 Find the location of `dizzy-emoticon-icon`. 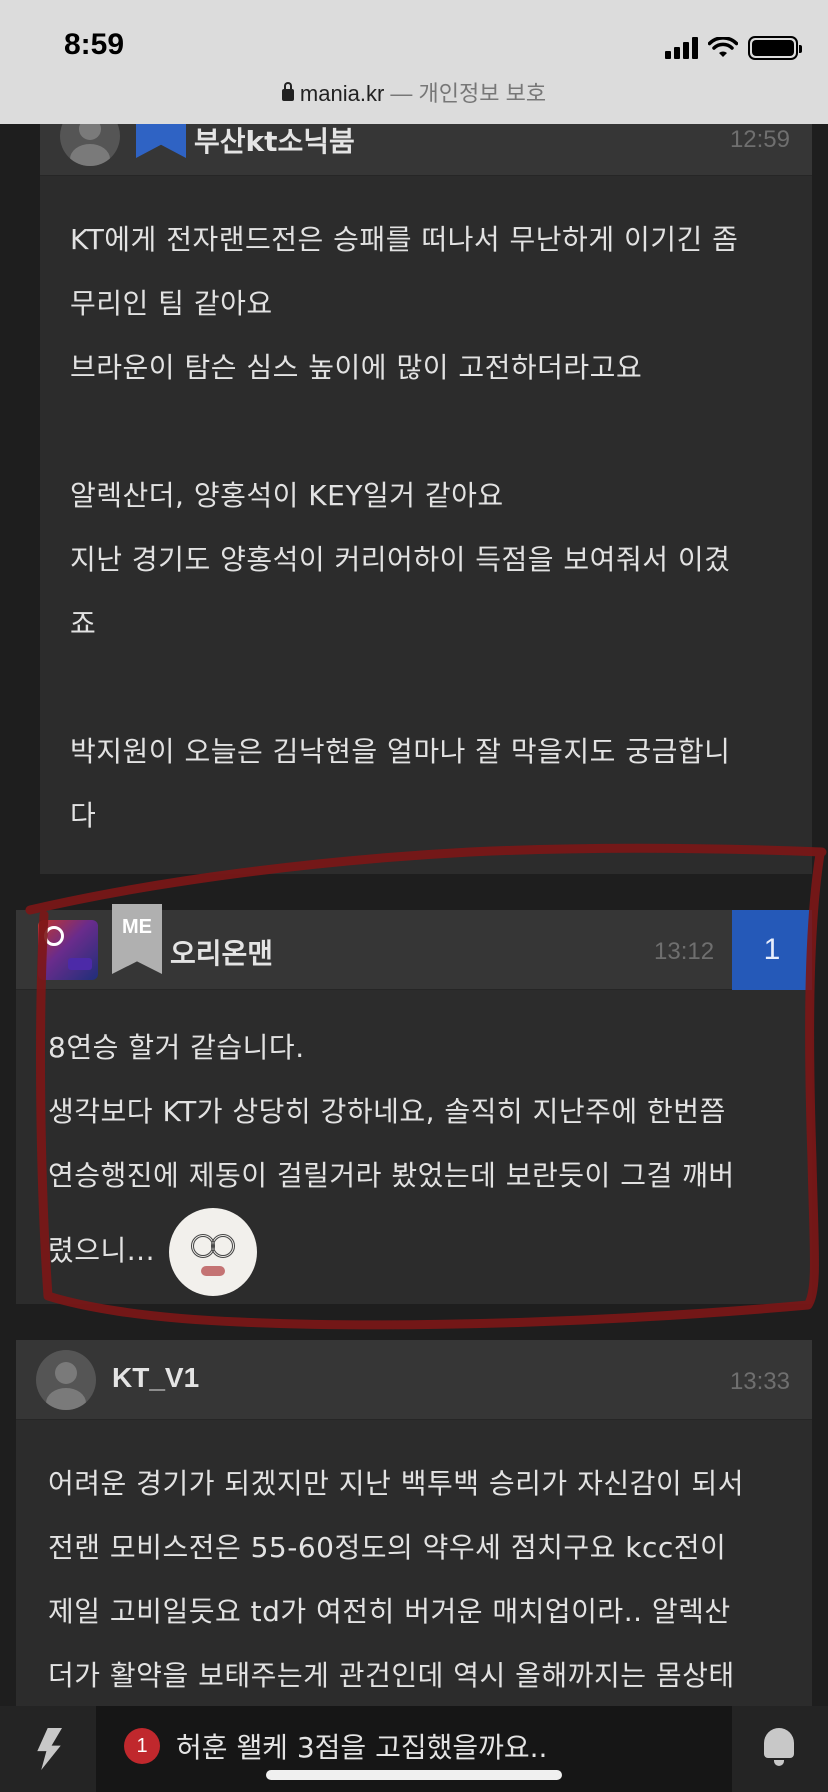

dizzy-emoticon-icon is located at coordinates (212, 1252).